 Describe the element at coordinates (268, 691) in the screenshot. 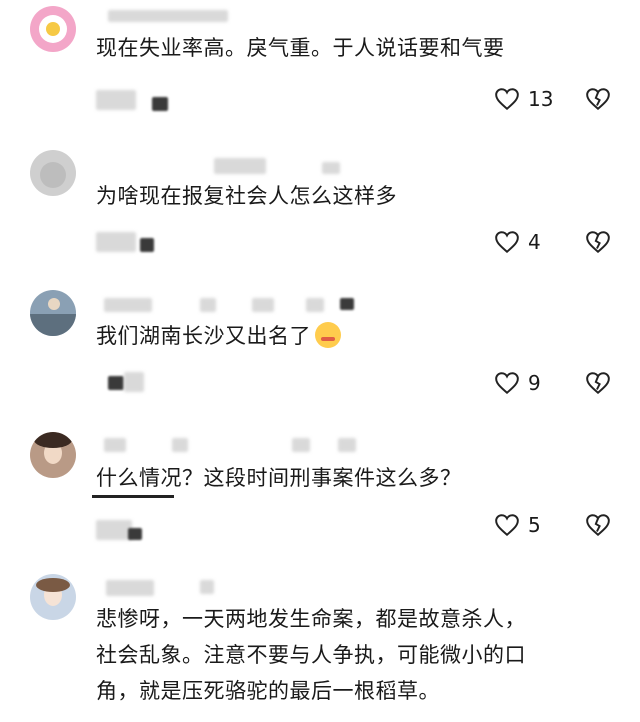

I see `comment-line: 角，就是压死骆驼的最后一根稻草。` at that location.